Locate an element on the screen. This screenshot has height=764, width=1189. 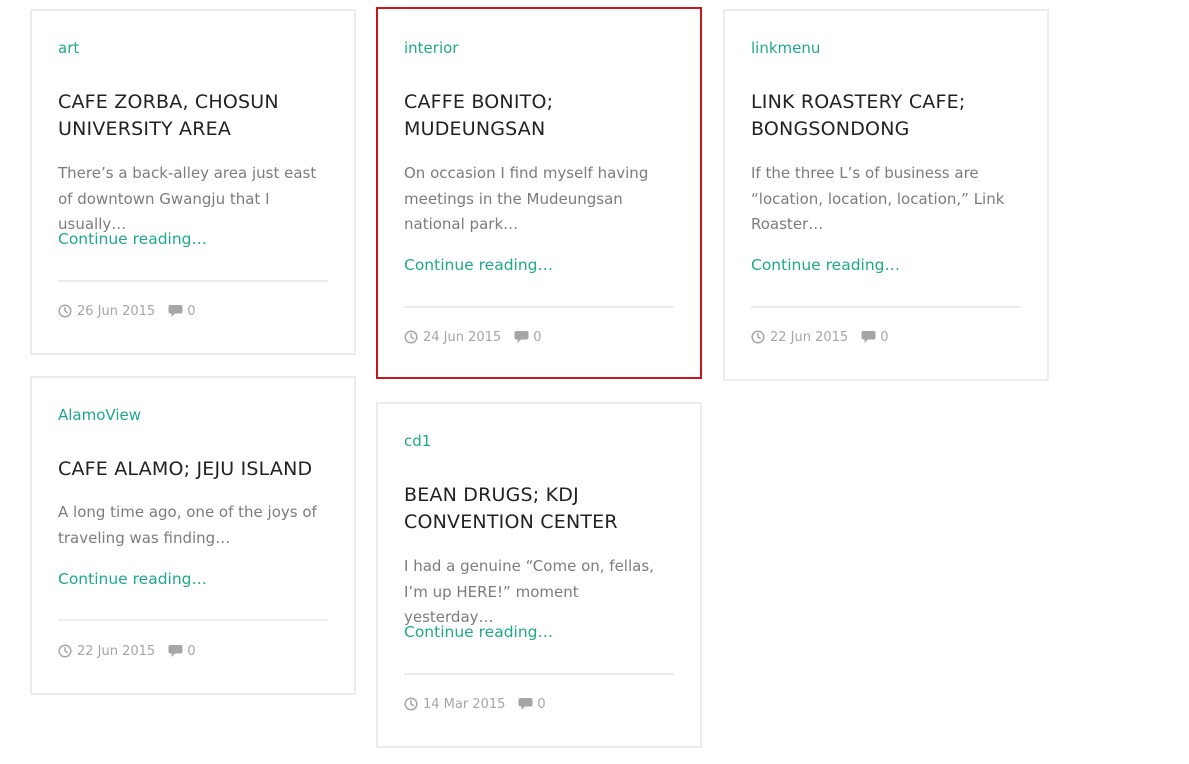
post-title: CAFE ALAMO; JEJU ISLAND is located at coordinates (194, 469).